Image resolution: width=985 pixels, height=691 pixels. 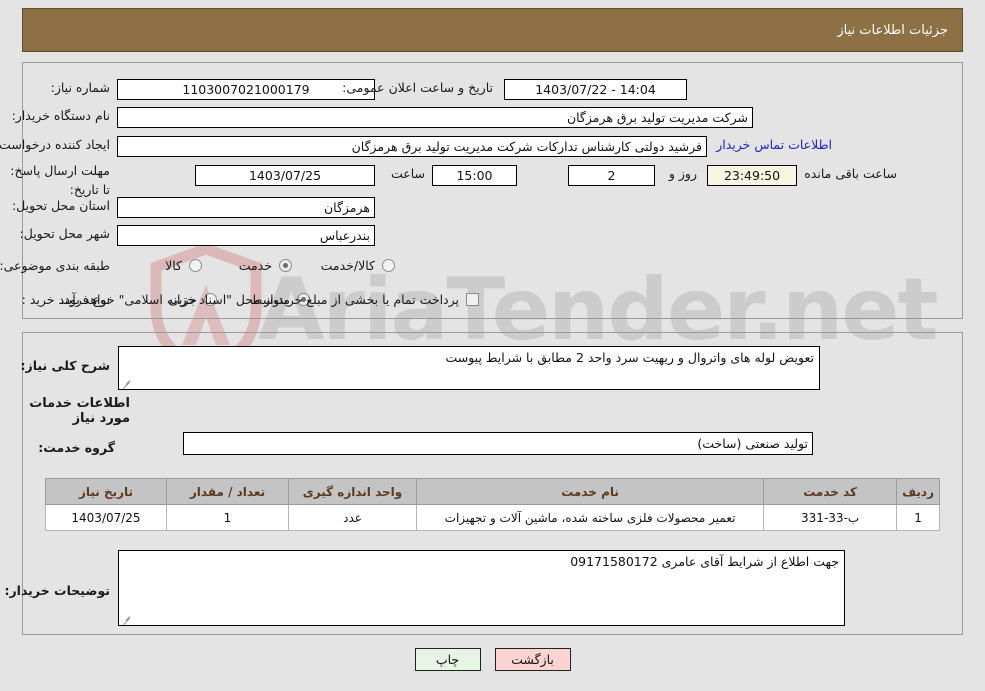 I want to click on th-quantity: تعداد / مقدار, so click(x=227, y=491).